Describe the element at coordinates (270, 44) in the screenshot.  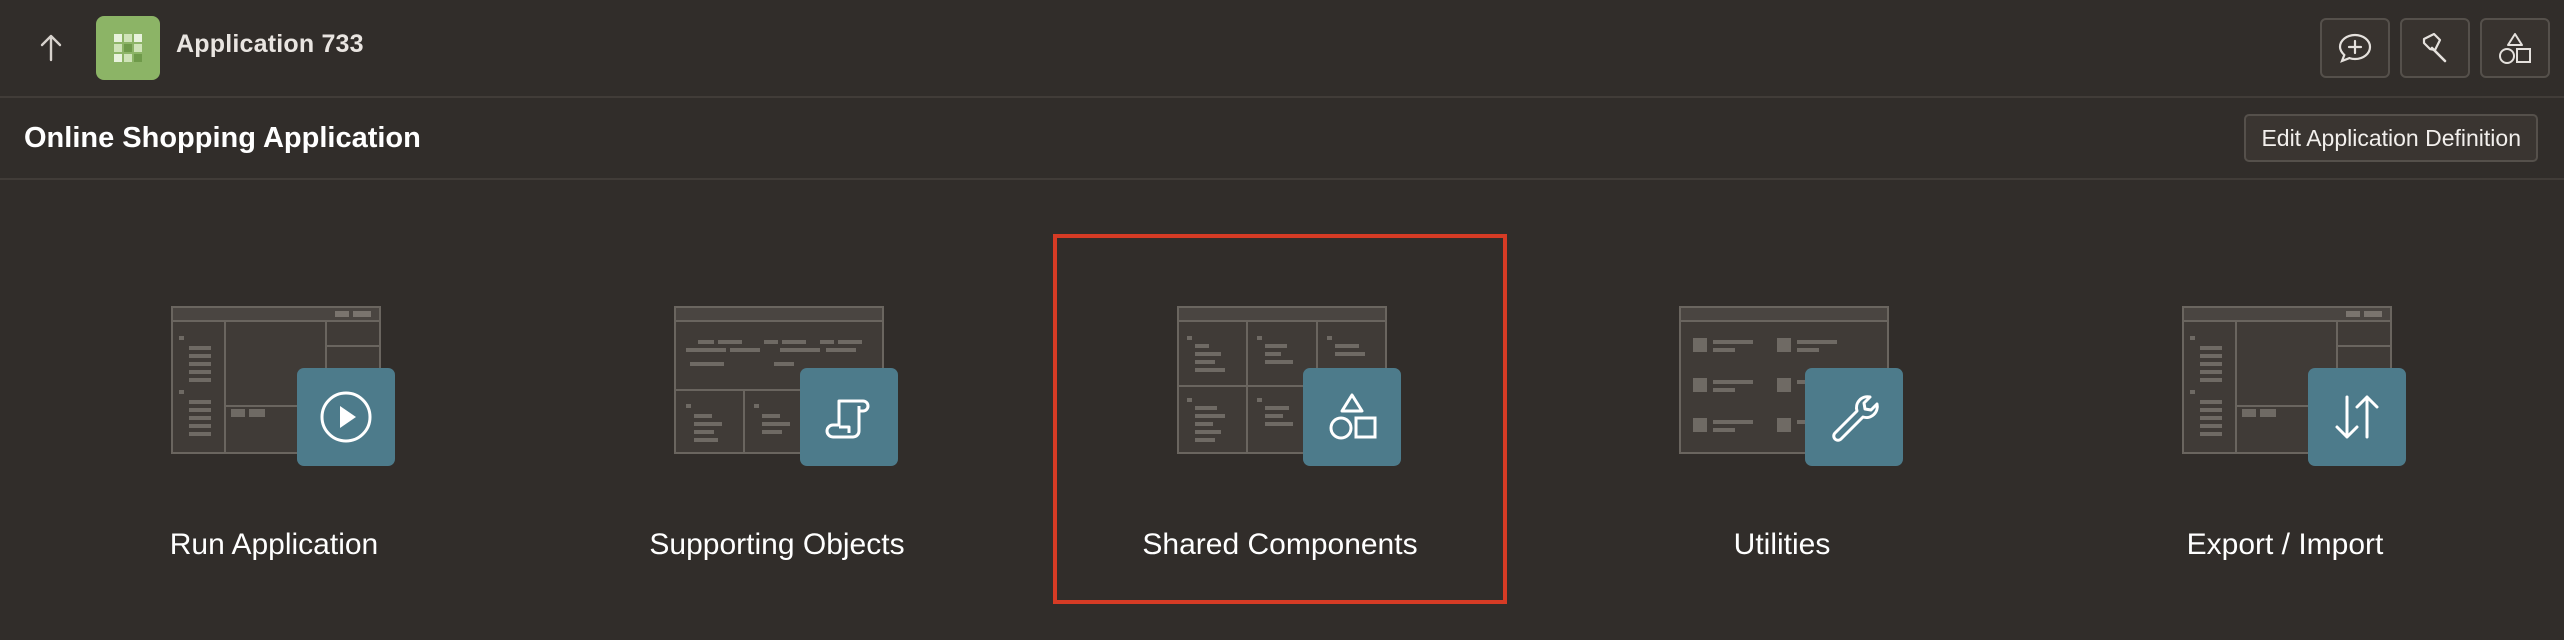
I see `application-title: Application 733` at that location.